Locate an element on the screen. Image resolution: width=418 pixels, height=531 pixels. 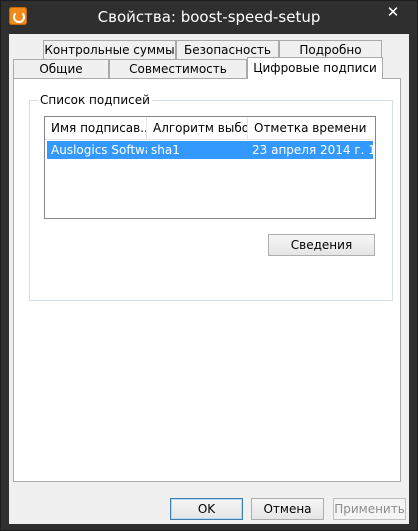
close-button: ✕ is located at coordinates (393, 12).